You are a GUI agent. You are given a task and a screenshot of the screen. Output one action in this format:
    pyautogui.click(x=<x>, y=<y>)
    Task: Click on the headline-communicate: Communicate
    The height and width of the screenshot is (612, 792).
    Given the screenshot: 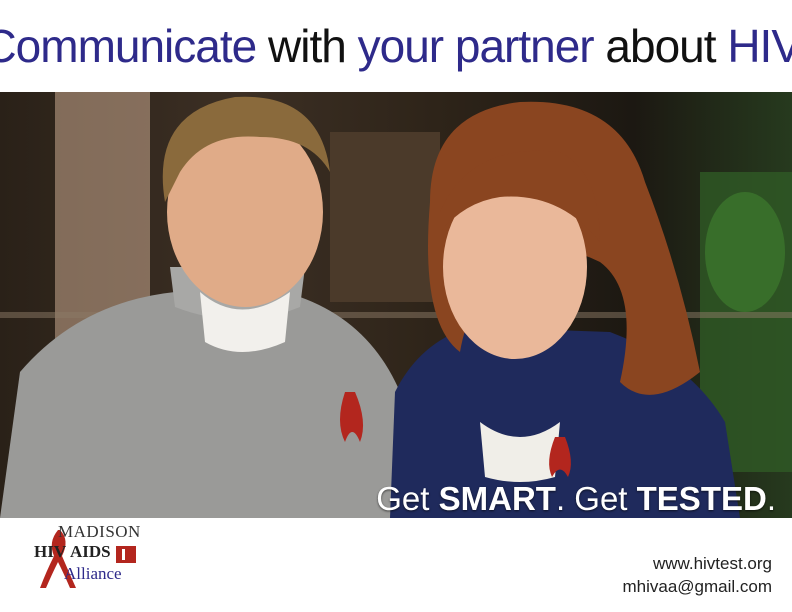 What is the action you would take?
    pyautogui.click(x=128, y=46)
    